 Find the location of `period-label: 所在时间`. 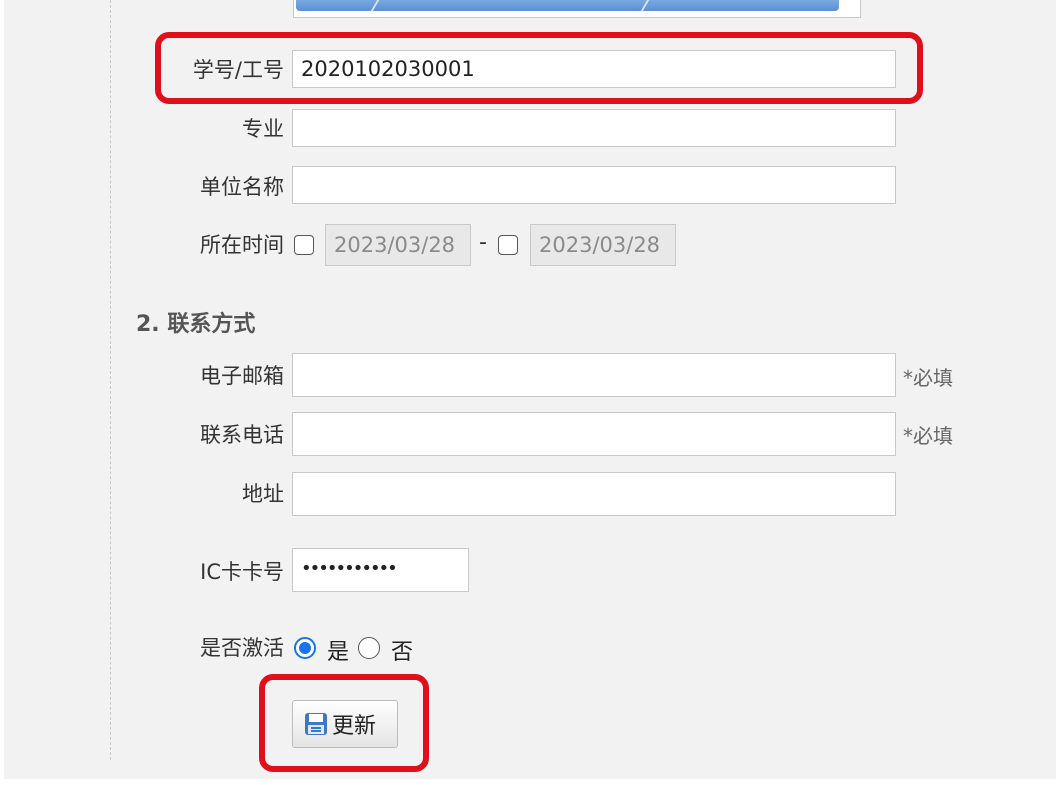

period-label: 所在时间 is located at coordinates (242, 245).